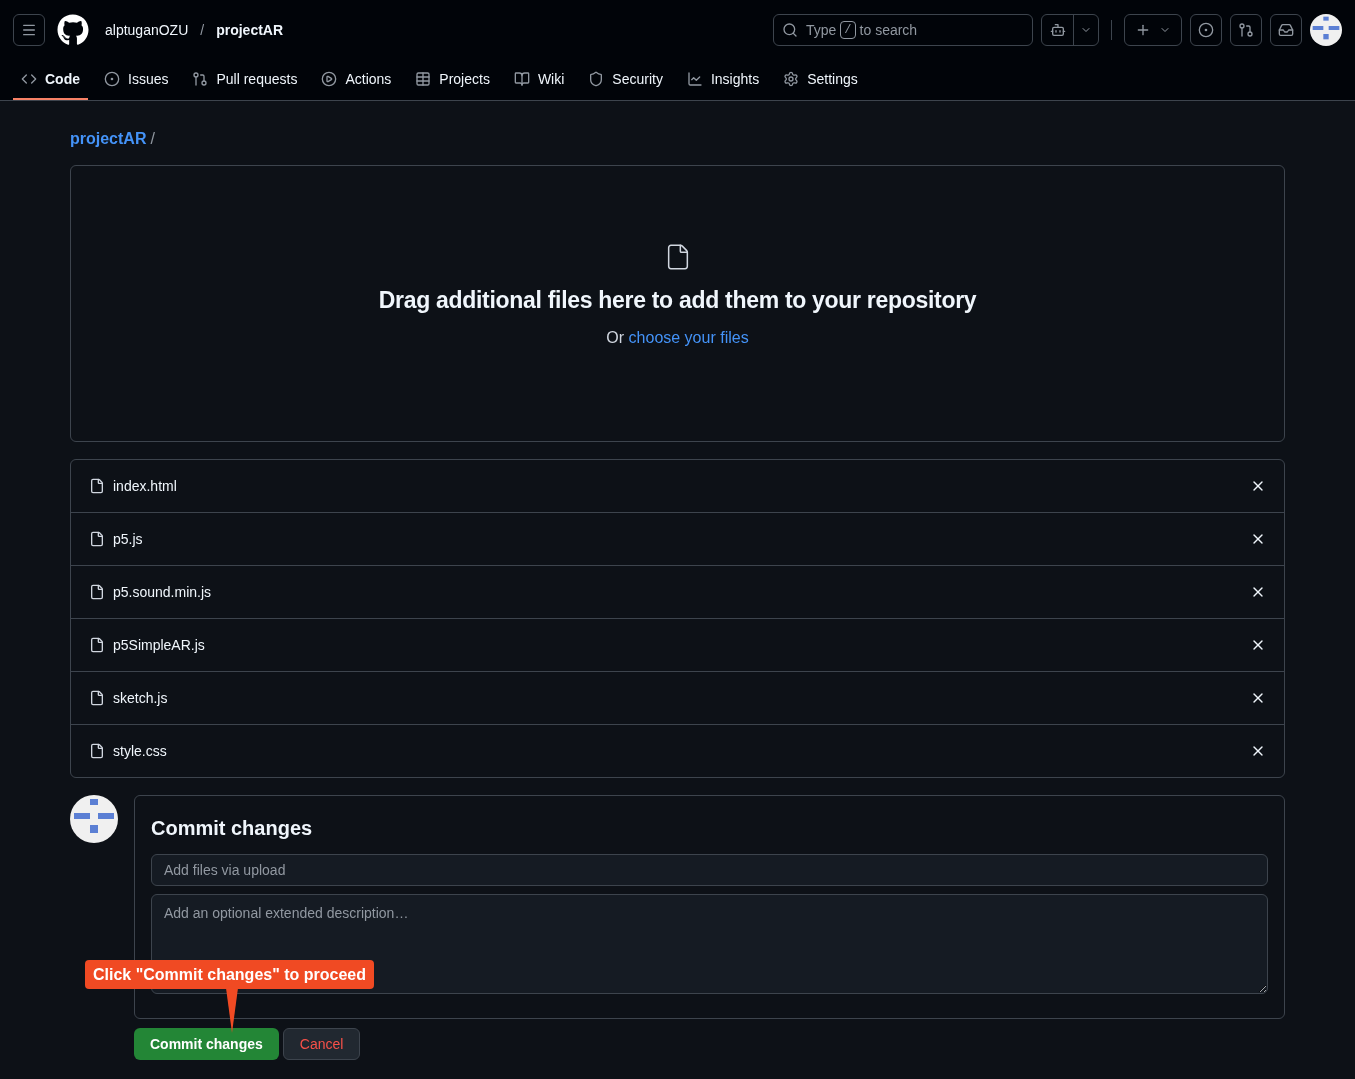  Describe the element at coordinates (147, 30) in the screenshot. I see `owner-link: alptuganOZU` at that location.